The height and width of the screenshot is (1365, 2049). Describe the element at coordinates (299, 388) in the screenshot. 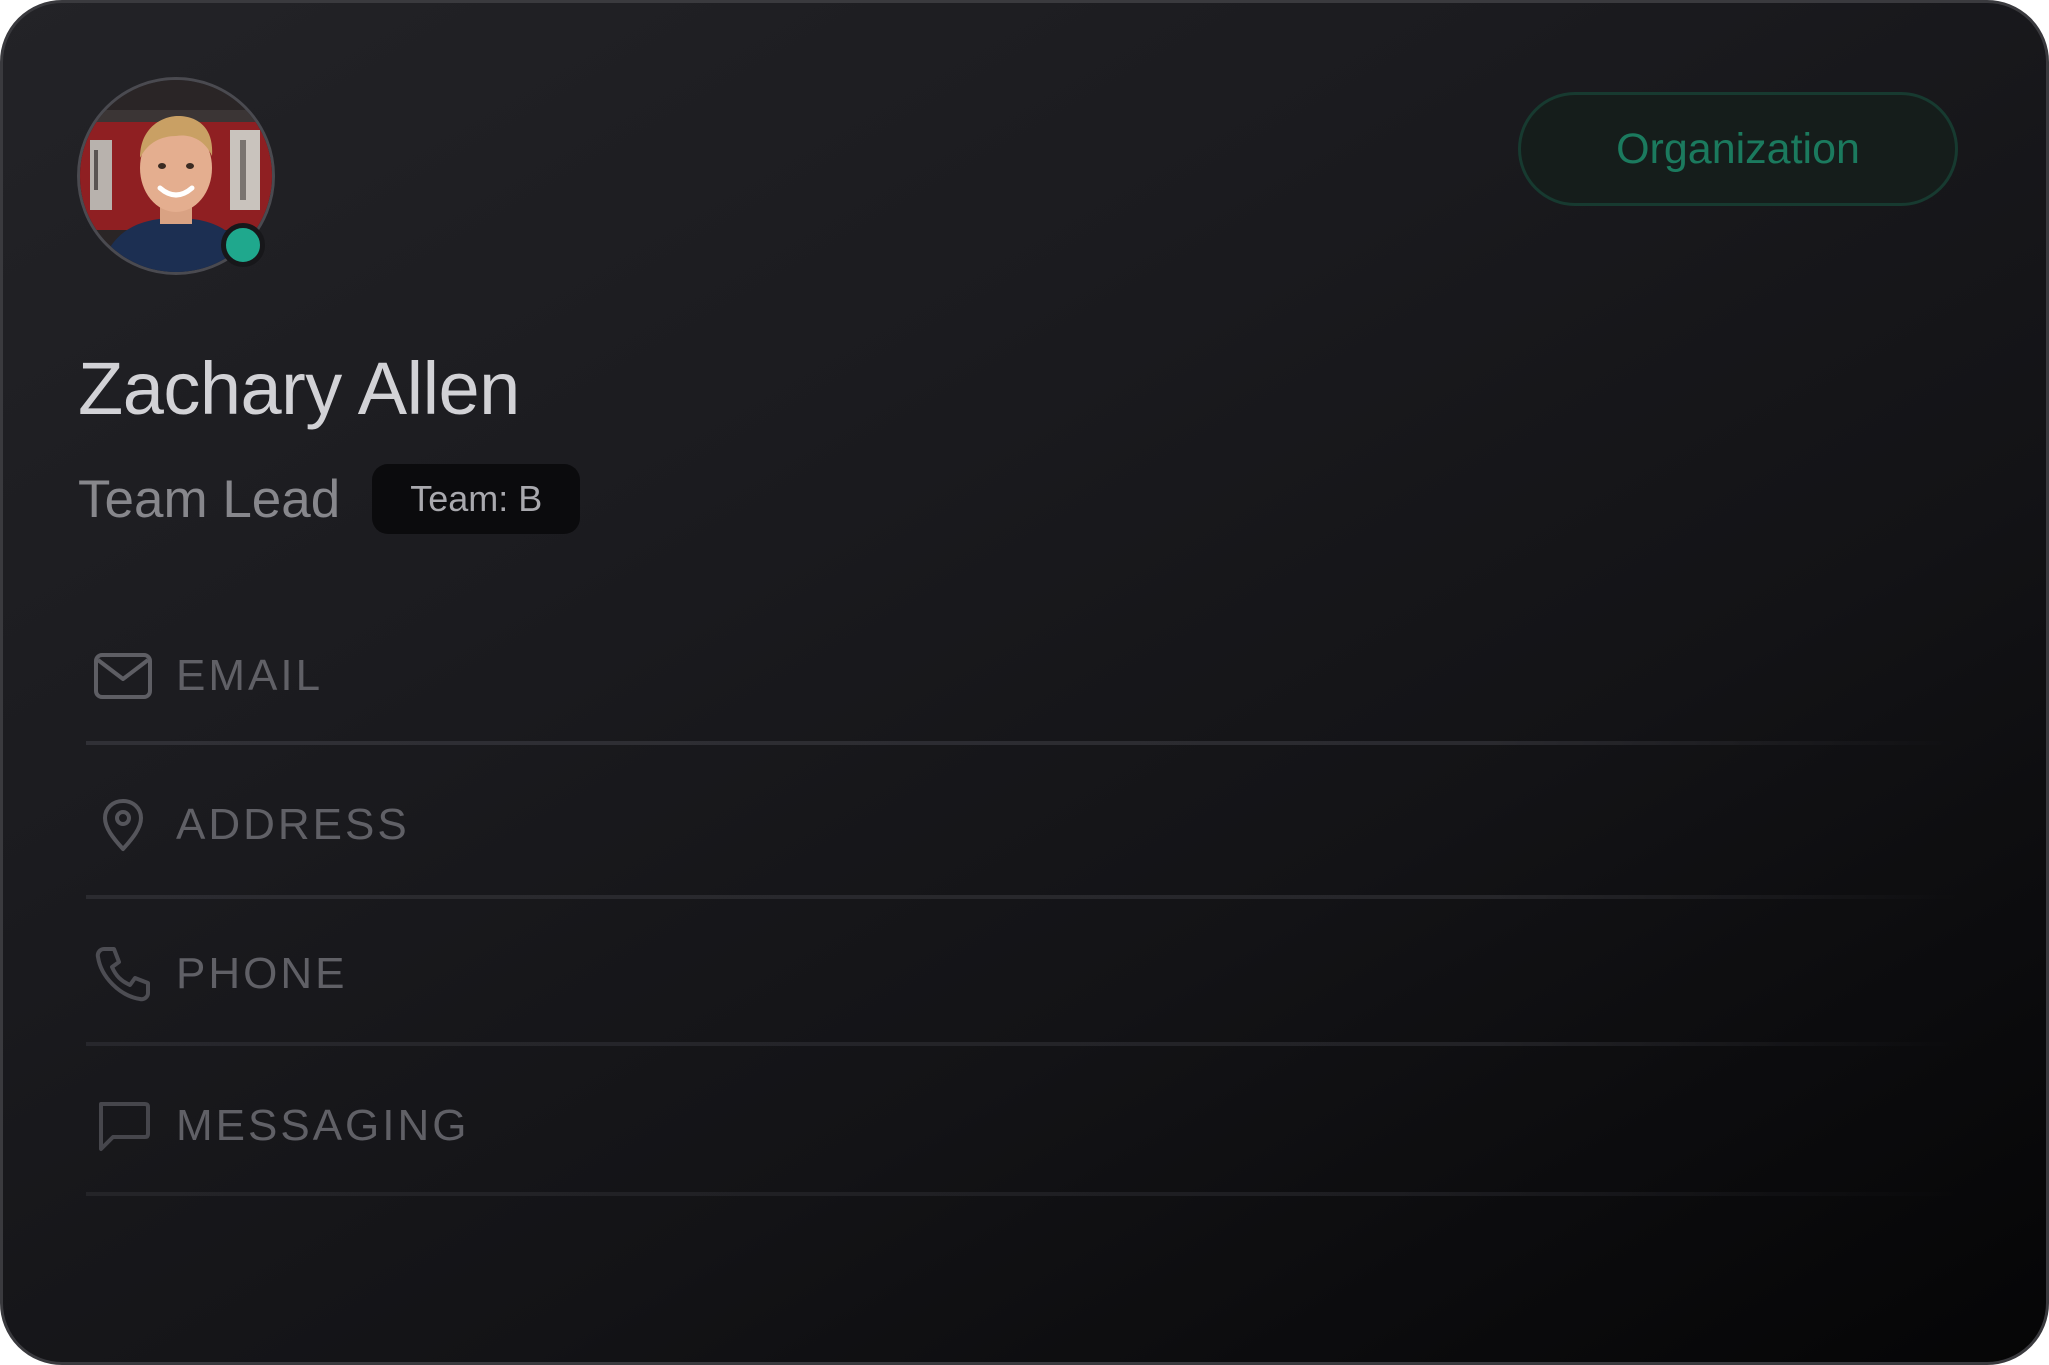

I see `profile-name: Zachary Allen` at that location.